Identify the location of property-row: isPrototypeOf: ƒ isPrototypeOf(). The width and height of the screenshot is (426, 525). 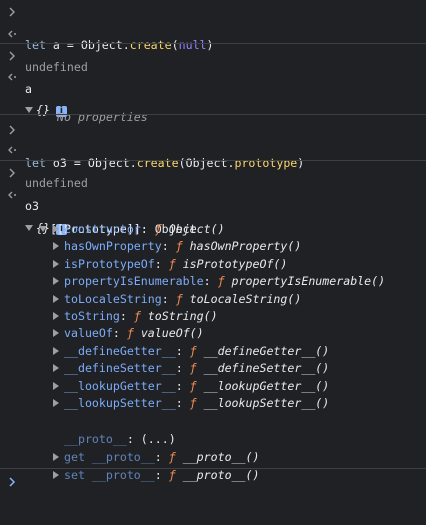
(213, 265).